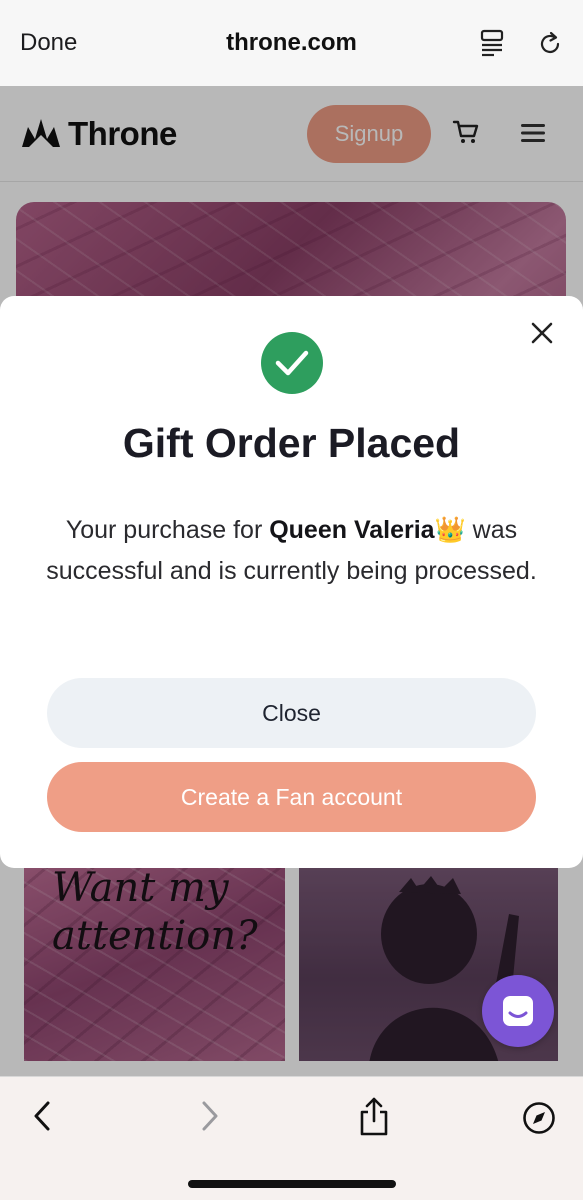 Image resolution: width=583 pixels, height=1200 pixels. Describe the element at coordinates (374, 1118) in the screenshot. I see `share-icon` at that location.